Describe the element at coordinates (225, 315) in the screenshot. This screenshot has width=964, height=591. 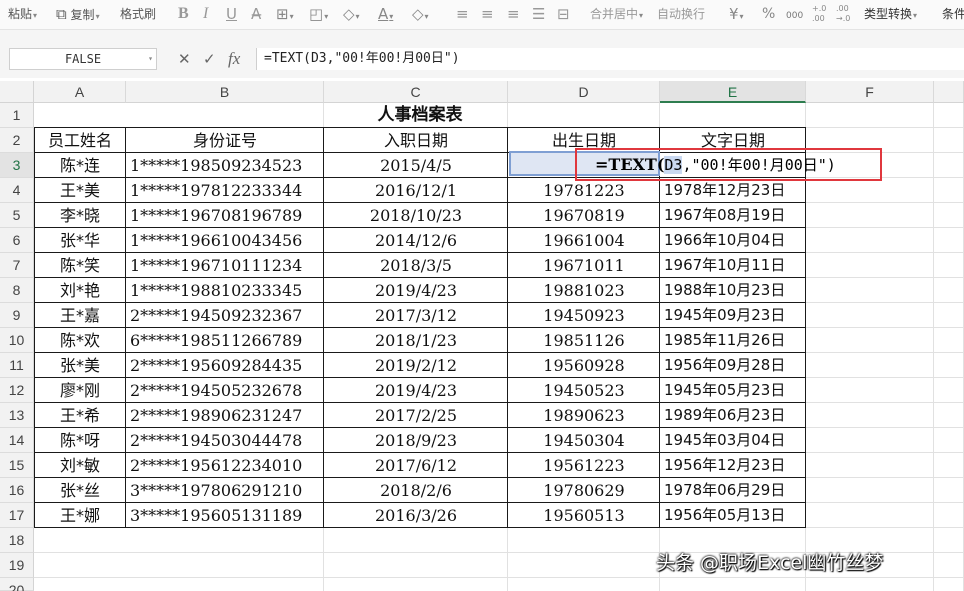
I see `table-cell: 2*****194509232367` at that location.